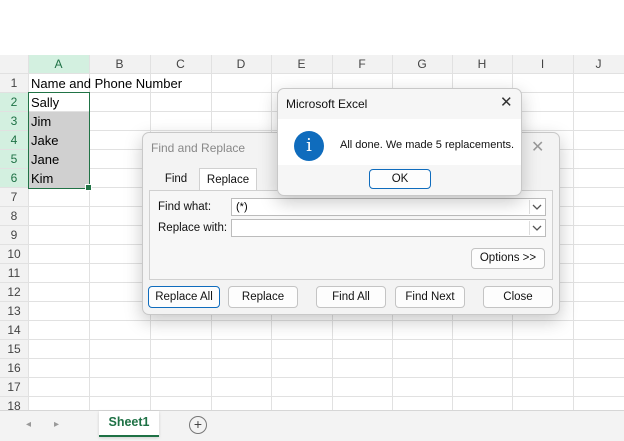 The width and height of the screenshot is (624, 441). I want to click on row-header-13: 13, so click(14, 311).